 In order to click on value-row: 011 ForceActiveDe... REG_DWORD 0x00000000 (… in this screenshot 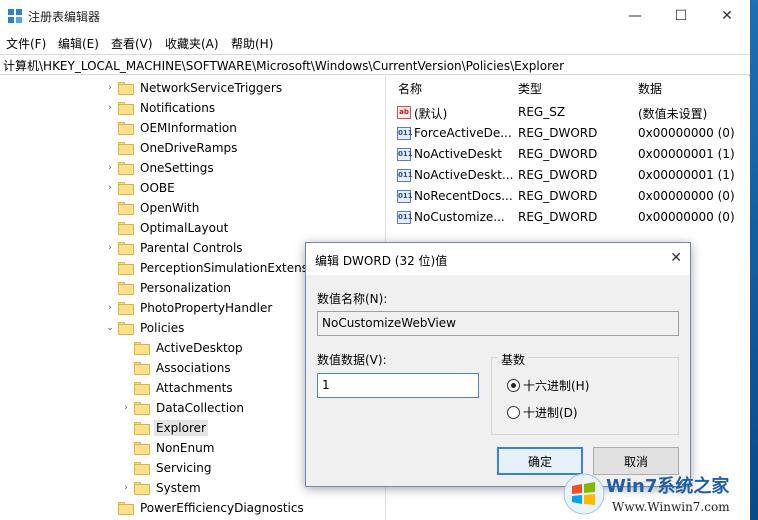, I will do `click(570, 133)`.